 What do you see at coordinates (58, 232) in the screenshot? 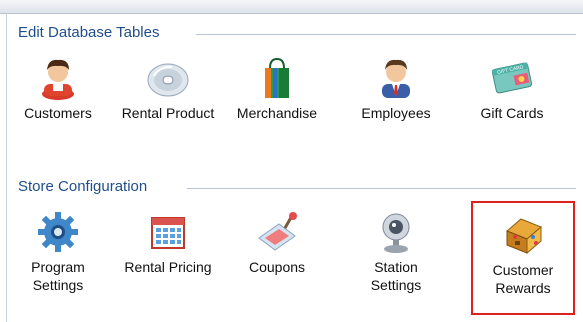
I see `gear-icon` at bounding box center [58, 232].